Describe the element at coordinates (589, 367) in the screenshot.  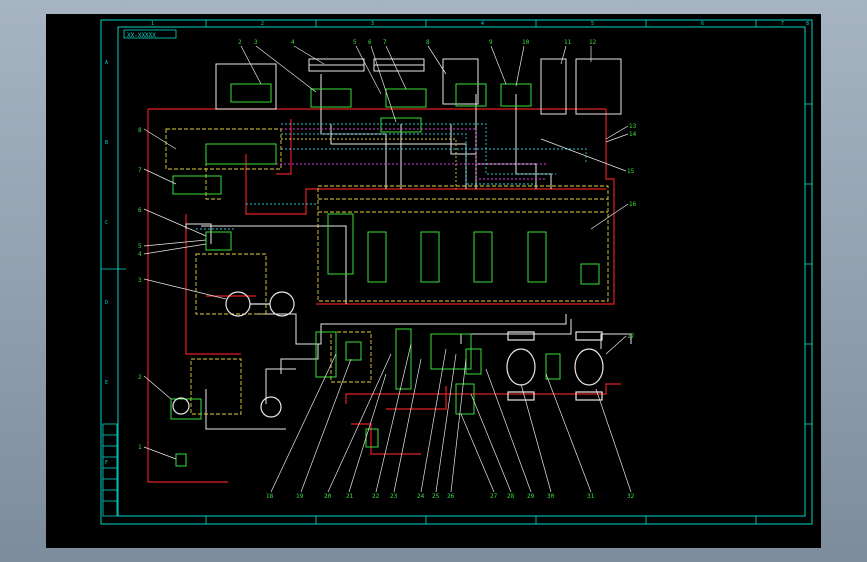
I see `travel-motor-right` at that location.